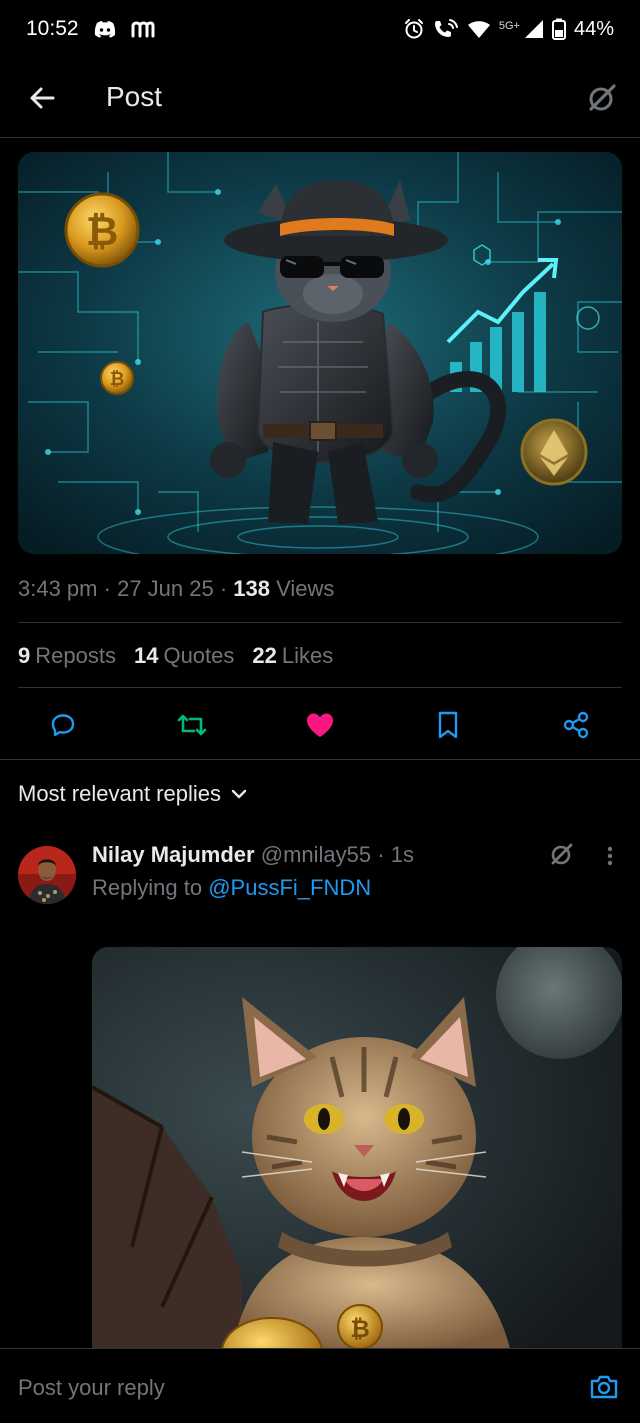 This screenshot has width=640, height=1423. Describe the element at coordinates (479, 29) in the screenshot. I see `wifi-icon` at that location.